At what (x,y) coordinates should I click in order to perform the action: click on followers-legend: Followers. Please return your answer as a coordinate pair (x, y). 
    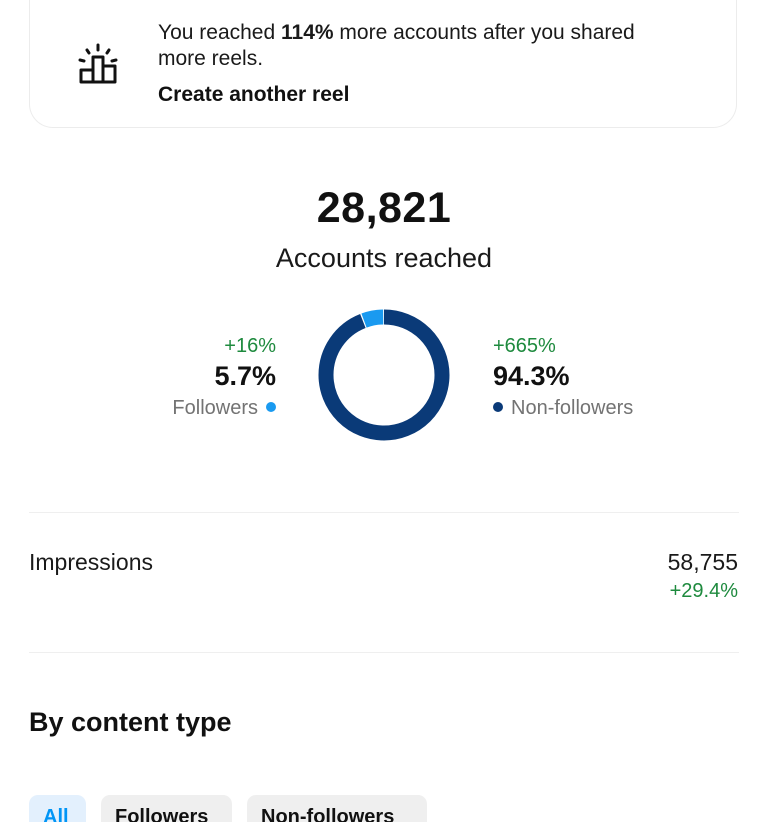
    Looking at the image, I should click on (224, 408).